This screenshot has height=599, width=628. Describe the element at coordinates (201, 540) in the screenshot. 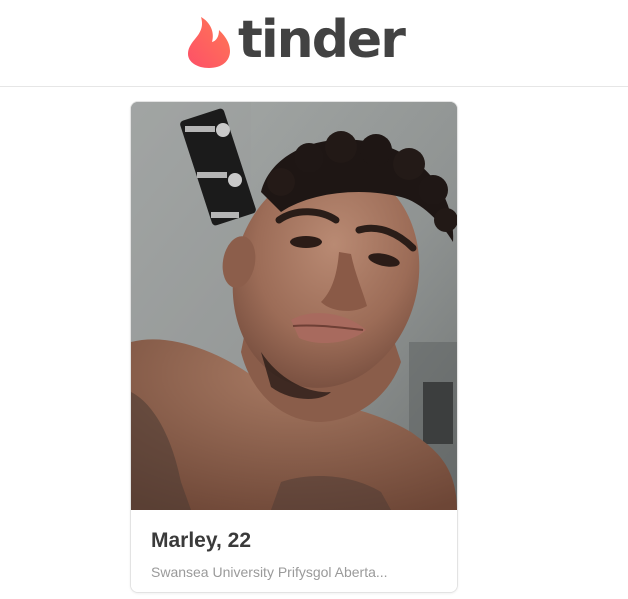

I see `profile-name-age: Marley, 22` at that location.